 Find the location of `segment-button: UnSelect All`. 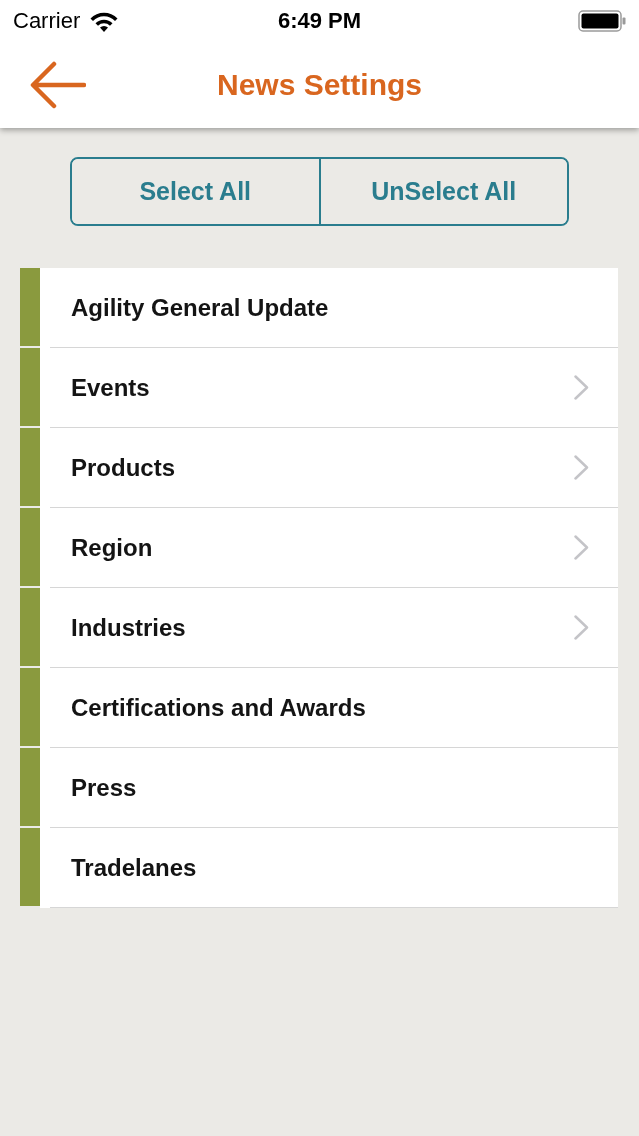

segment-button: UnSelect All is located at coordinates (442, 191).